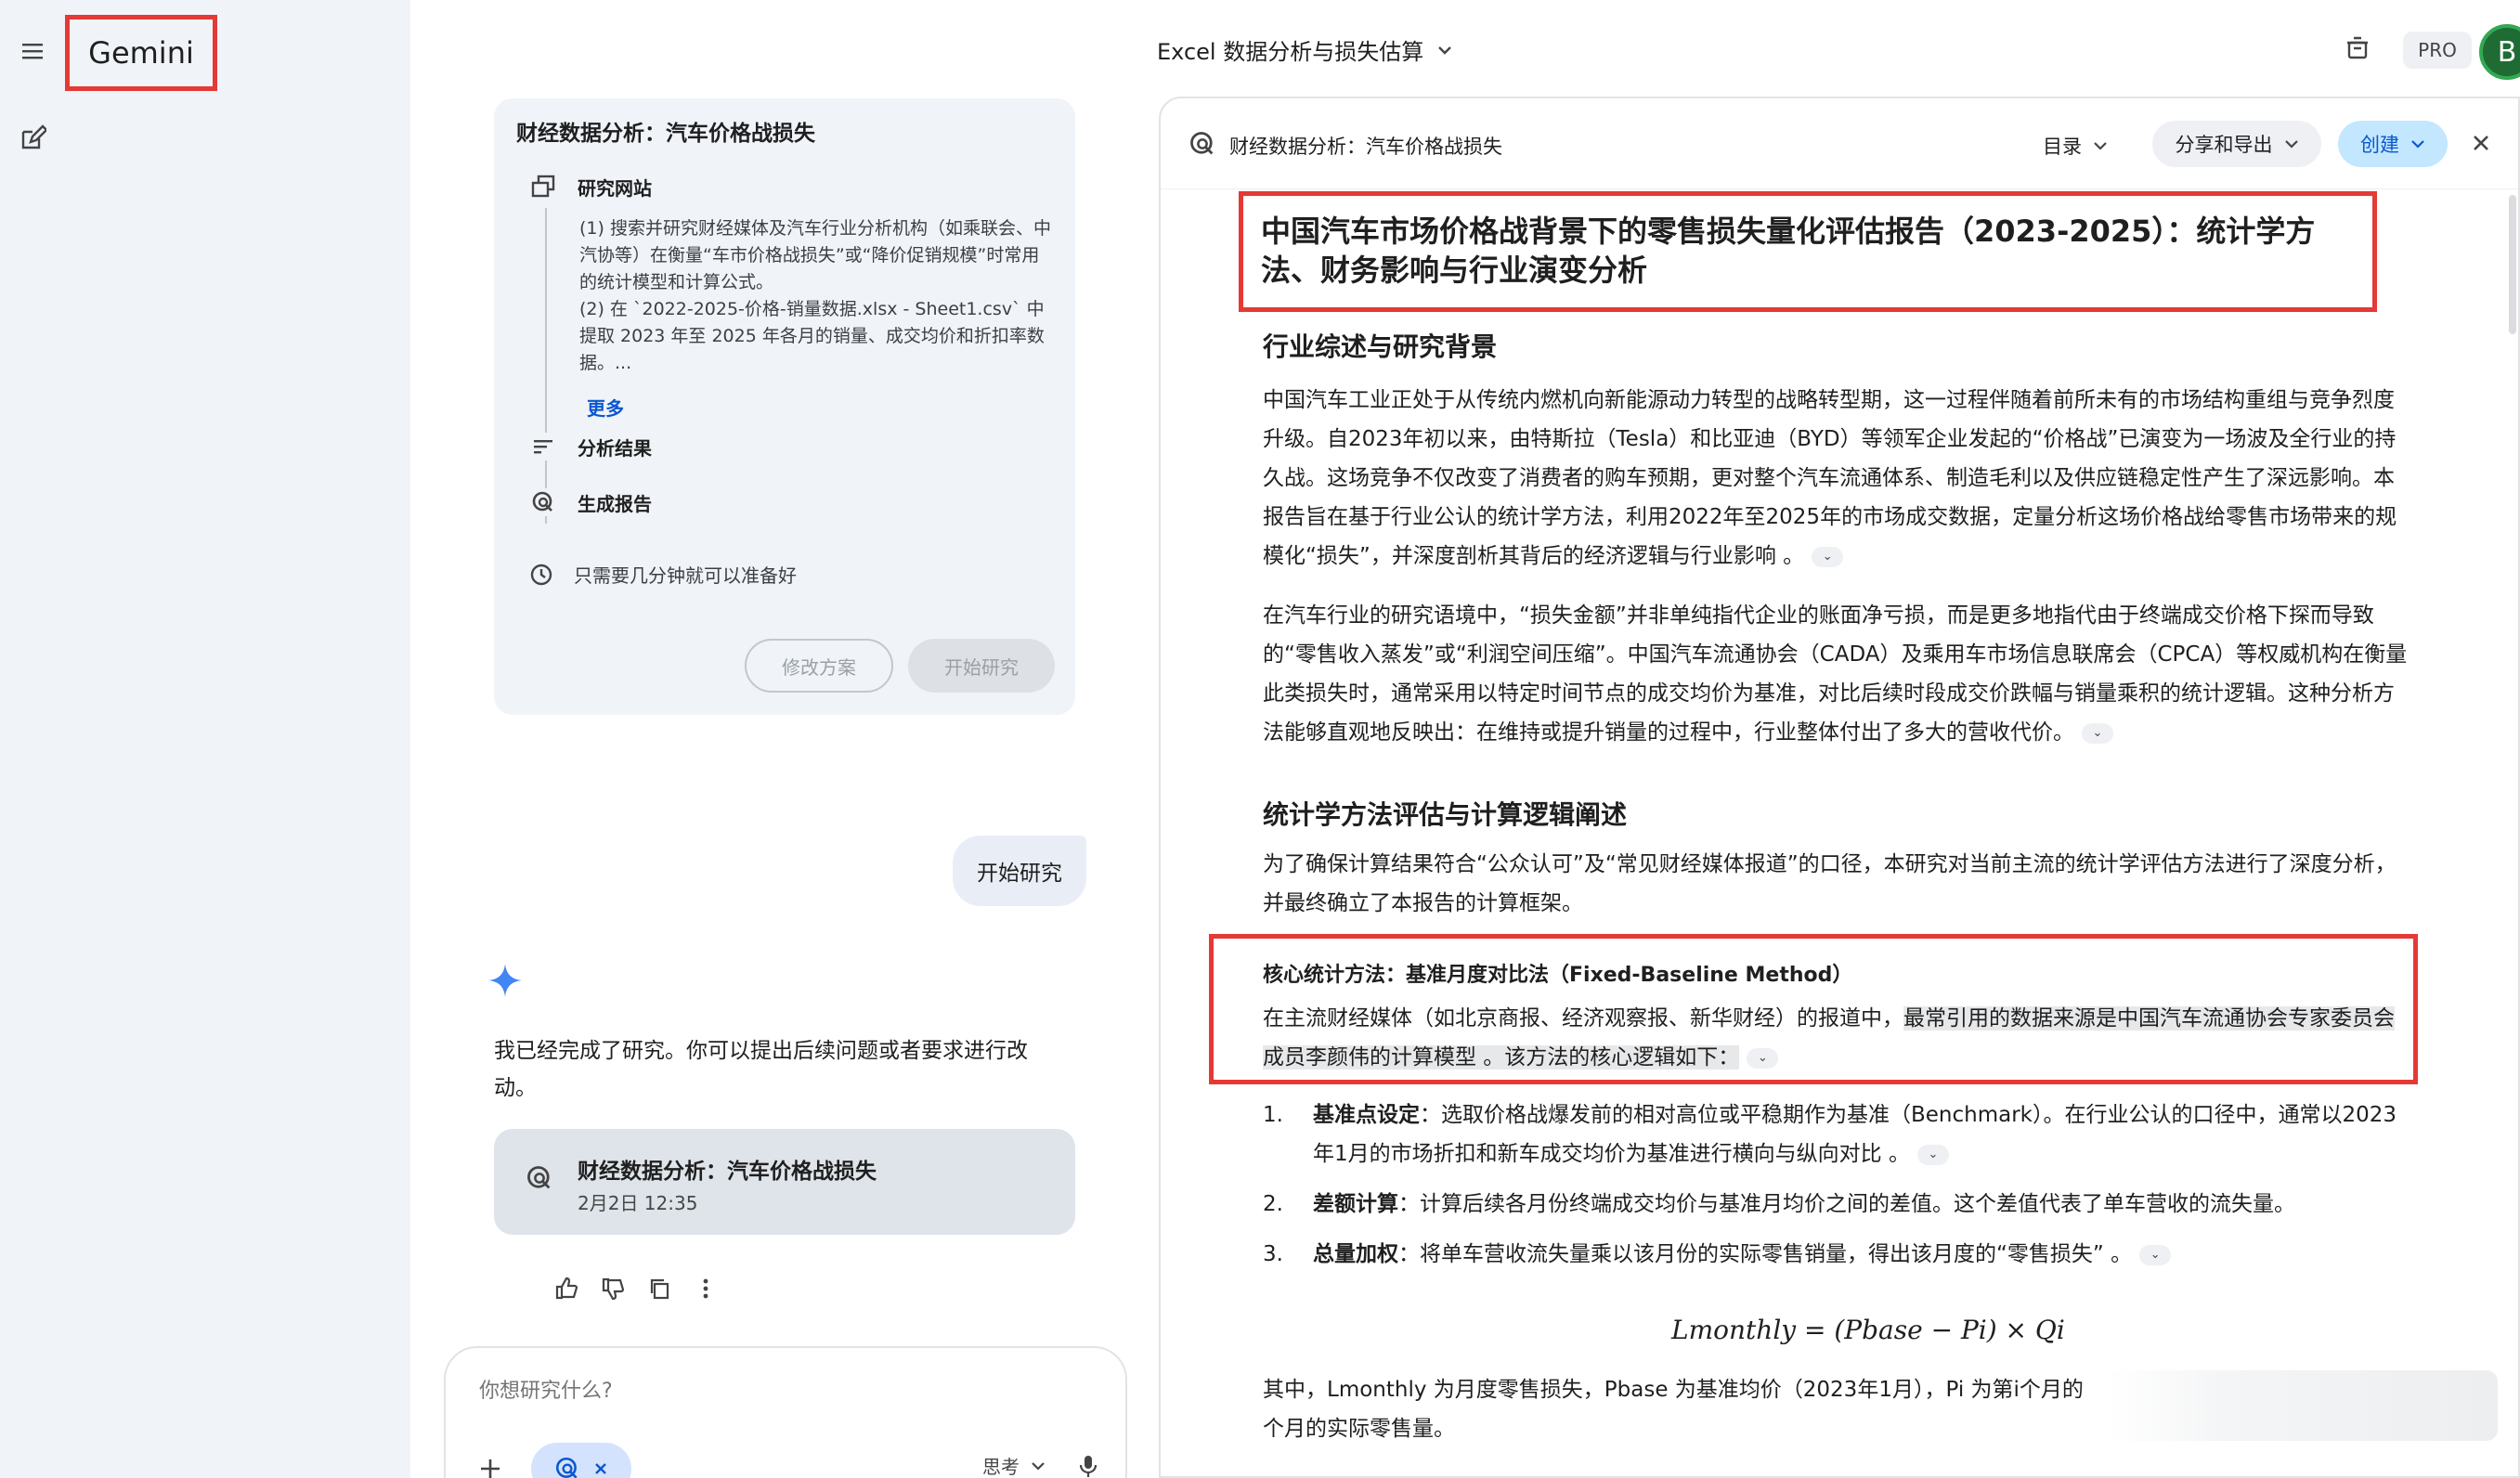 This screenshot has width=2520, height=1478. What do you see at coordinates (1019, 871) in the screenshot?
I see `user-message: 开始研究` at bounding box center [1019, 871].